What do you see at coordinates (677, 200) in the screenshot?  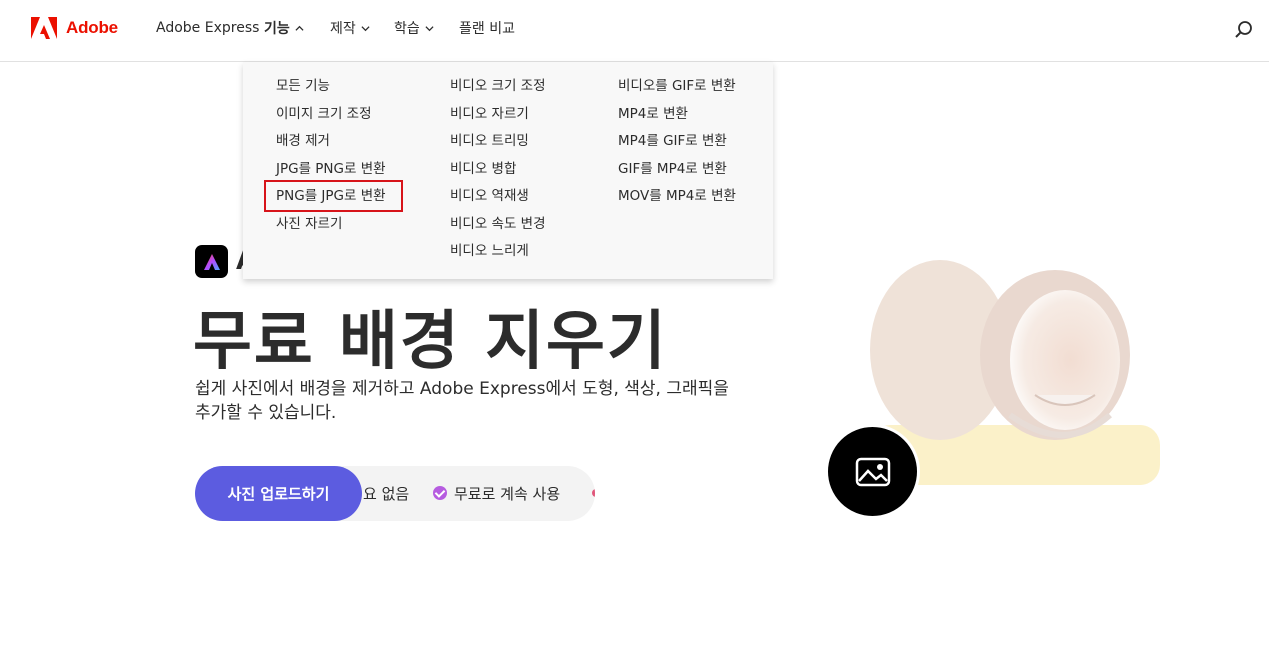 I see `menu-item-mov-to-mp4: MOV를 MP4로 변환` at bounding box center [677, 200].